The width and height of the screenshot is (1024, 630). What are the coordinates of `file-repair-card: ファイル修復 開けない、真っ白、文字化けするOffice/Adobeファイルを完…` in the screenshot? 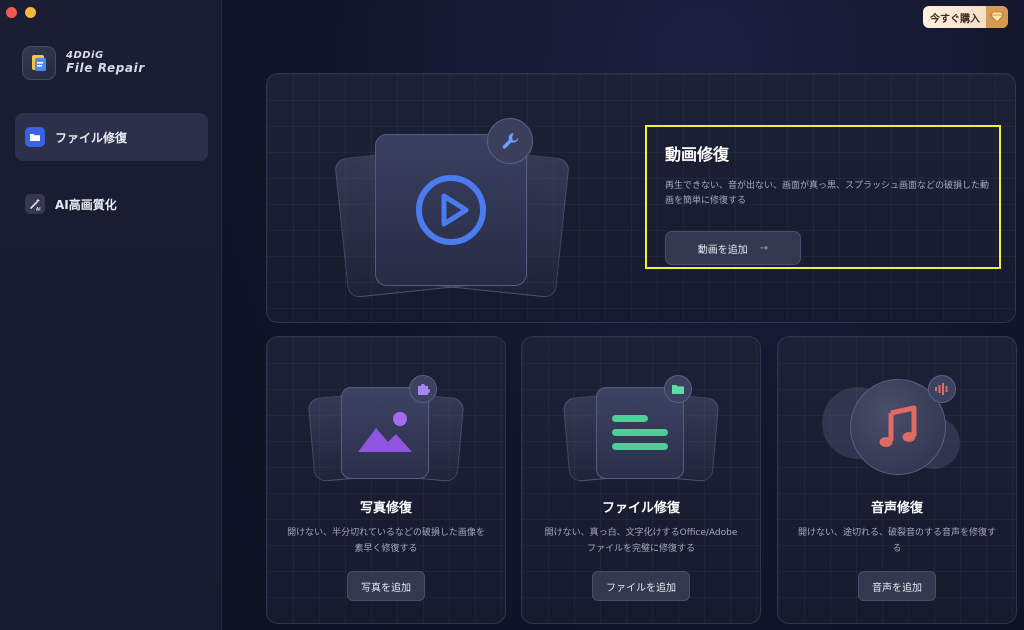 It's located at (641, 480).